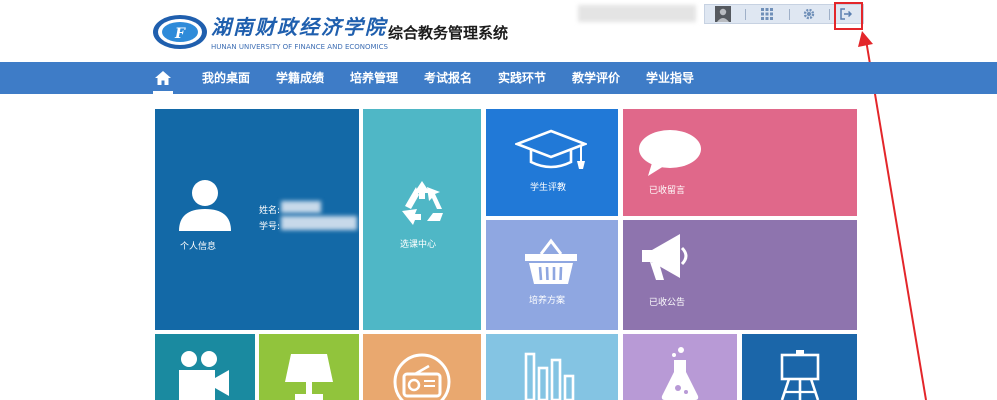  What do you see at coordinates (422, 203) in the screenshot?
I see `recycle-icon` at bounding box center [422, 203].